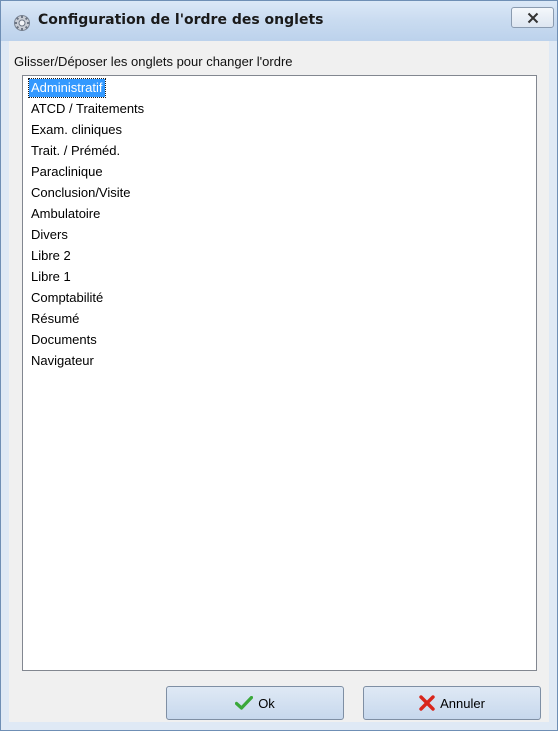 Image resolution: width=558 pixels, height=731 pixels. I want to click on cross-icon, so click(427, 703).